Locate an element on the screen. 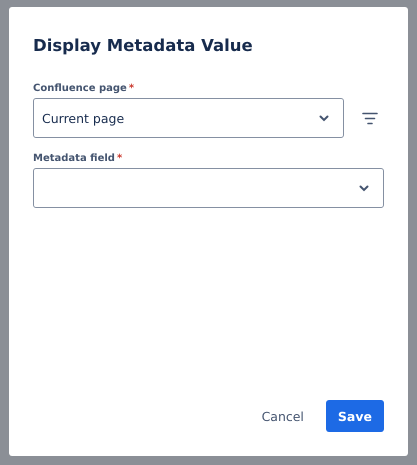 This screenshot has height=465, width=417. select-field: Current page is located at coordinates (188, 118).